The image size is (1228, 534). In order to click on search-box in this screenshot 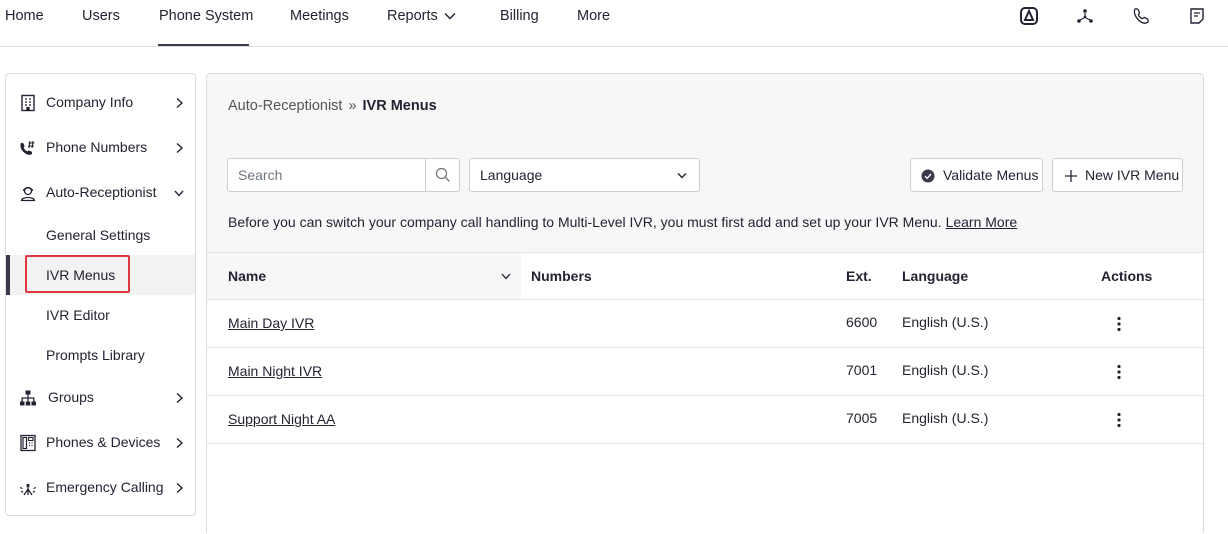, I will do `click(343, 175)`.